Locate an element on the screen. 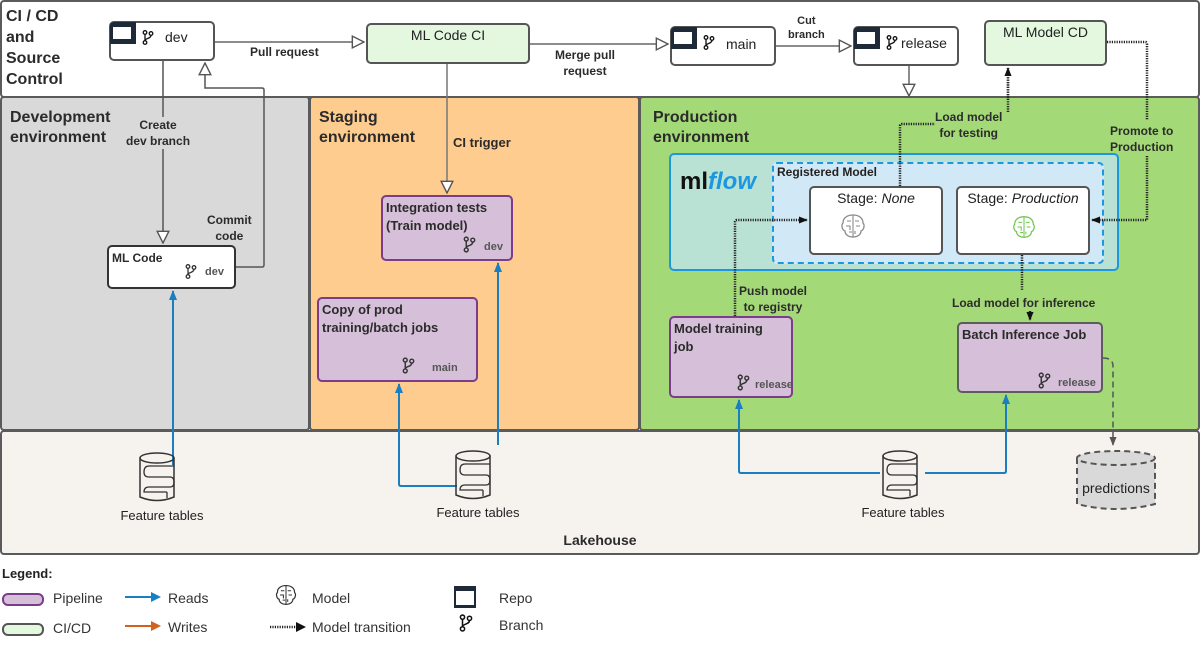  batch-inference-job-branch: release is located at coordinates (1077, 383).